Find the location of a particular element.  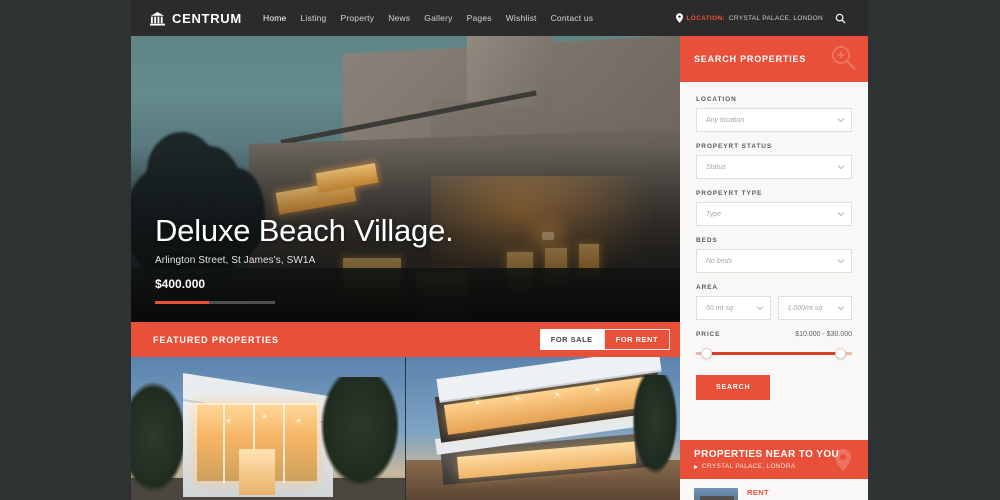

list-item-thumbnail is located at coordinates (716, 494).